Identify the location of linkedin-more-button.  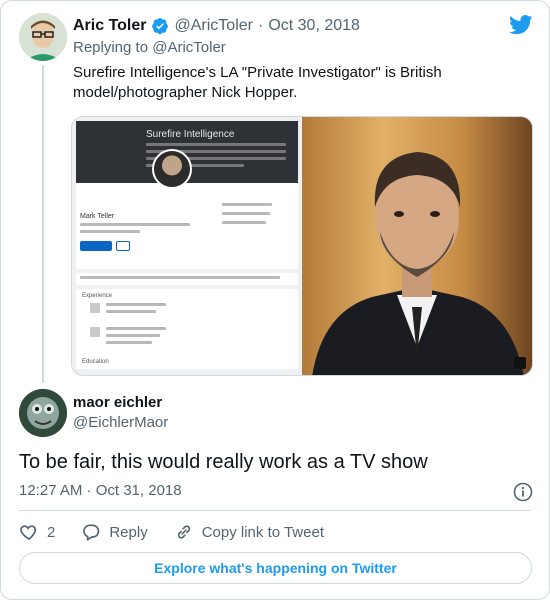
(123, 246).